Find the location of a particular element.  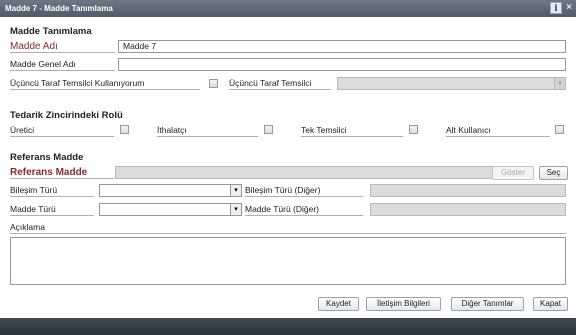

titlebar-icons: i × is located at coordinates (562, 8).